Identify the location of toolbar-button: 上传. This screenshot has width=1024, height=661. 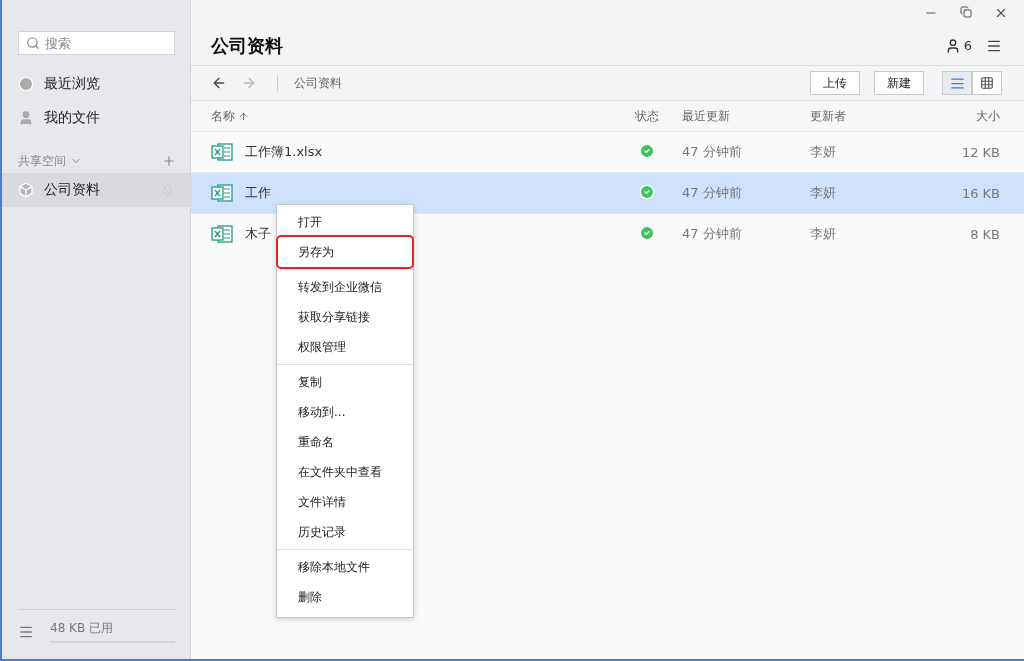
(835, 83).